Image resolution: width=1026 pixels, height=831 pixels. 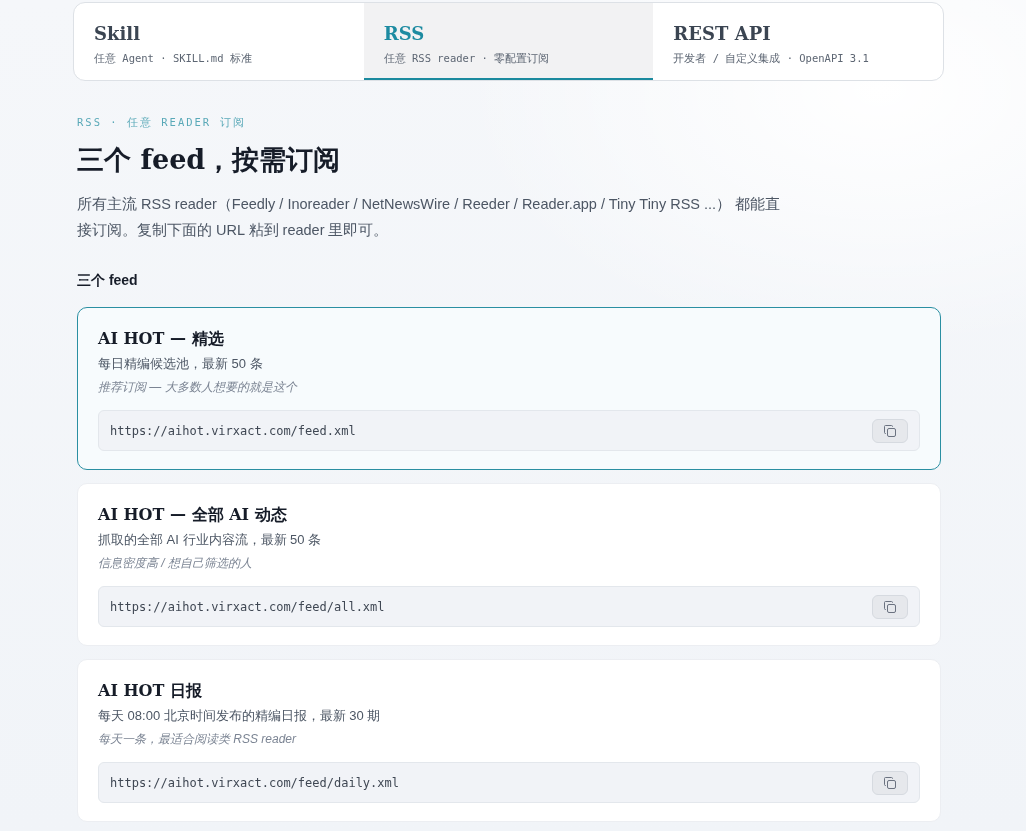 I want to click on feeds-subheading: 三个 feed, so click(x=108, y=280).